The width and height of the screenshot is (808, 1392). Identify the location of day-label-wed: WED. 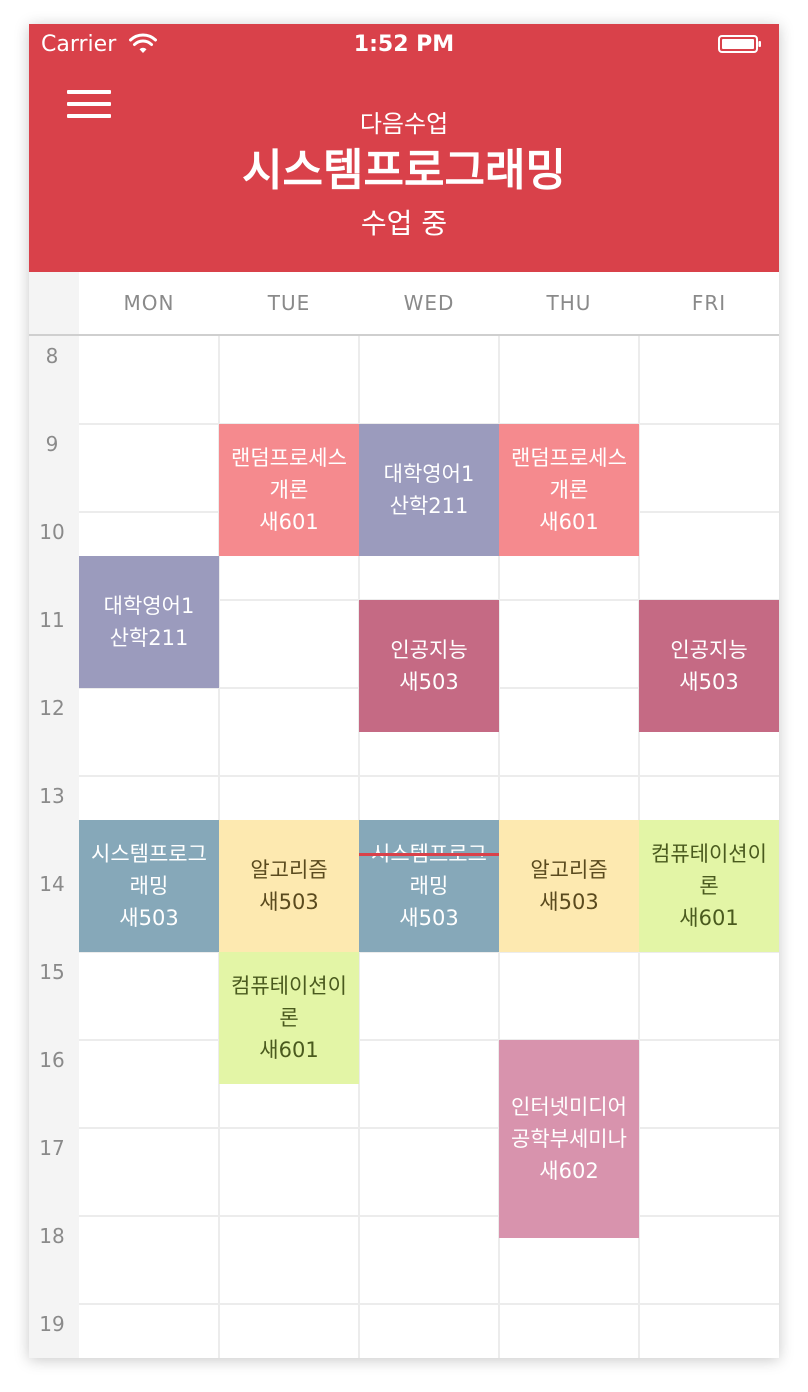
(429, 303).